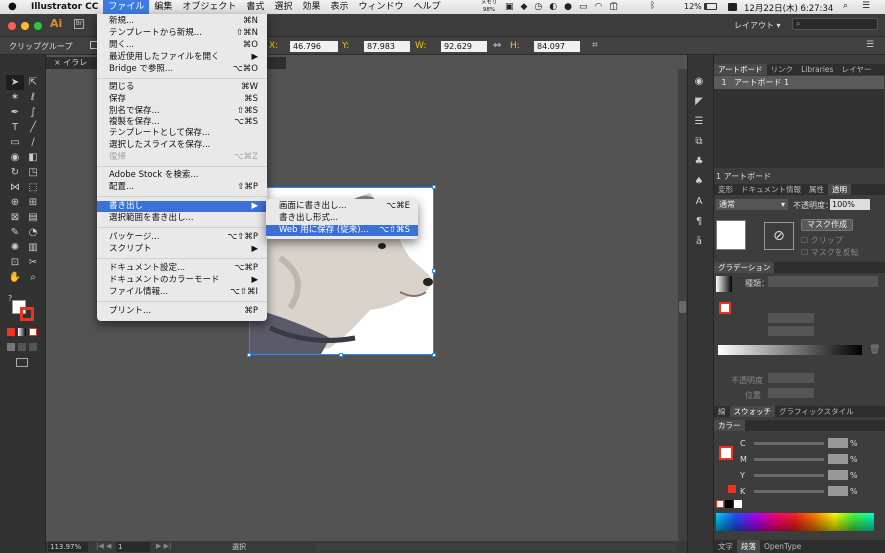 The height and width of the screenshot is (553, 885). Describe the element at coordinates (838, 443) in the screenshot. I see `cyan-field` at that location.